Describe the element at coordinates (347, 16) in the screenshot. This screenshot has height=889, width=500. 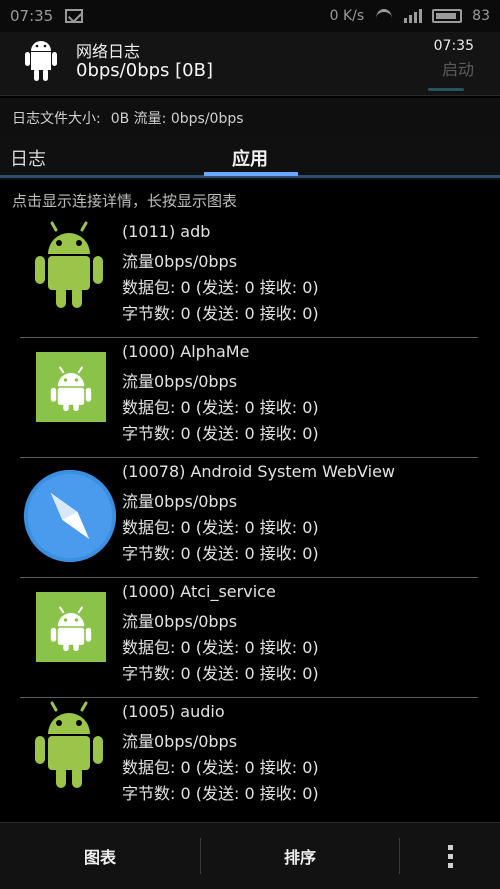
I see `net-speed: 0 K/s` at that location.